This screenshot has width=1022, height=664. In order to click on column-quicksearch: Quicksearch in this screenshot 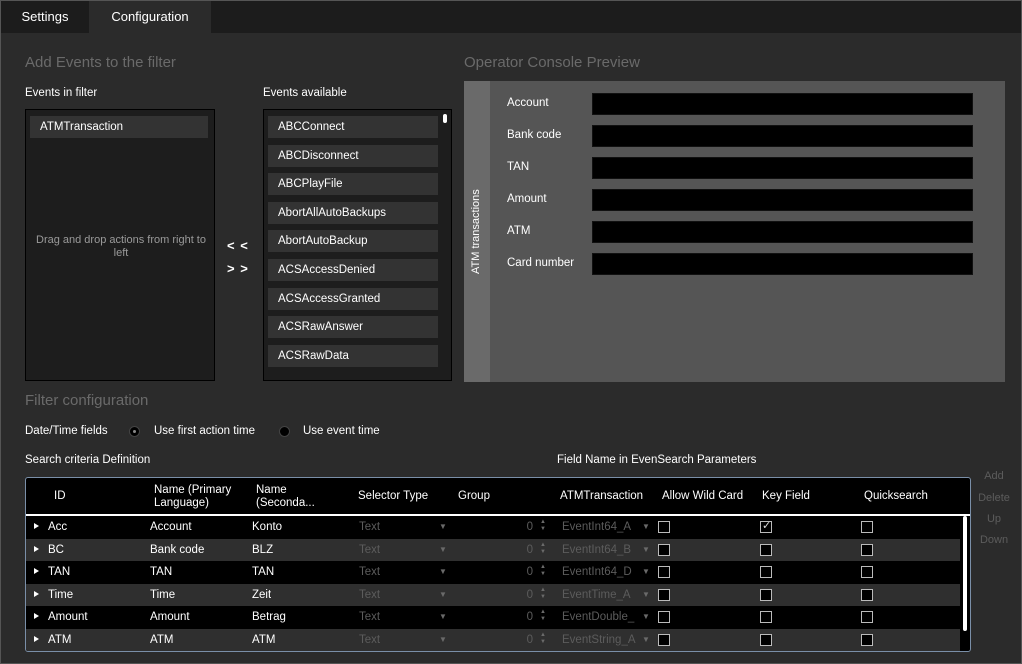, I will do `click(896, 496)`.